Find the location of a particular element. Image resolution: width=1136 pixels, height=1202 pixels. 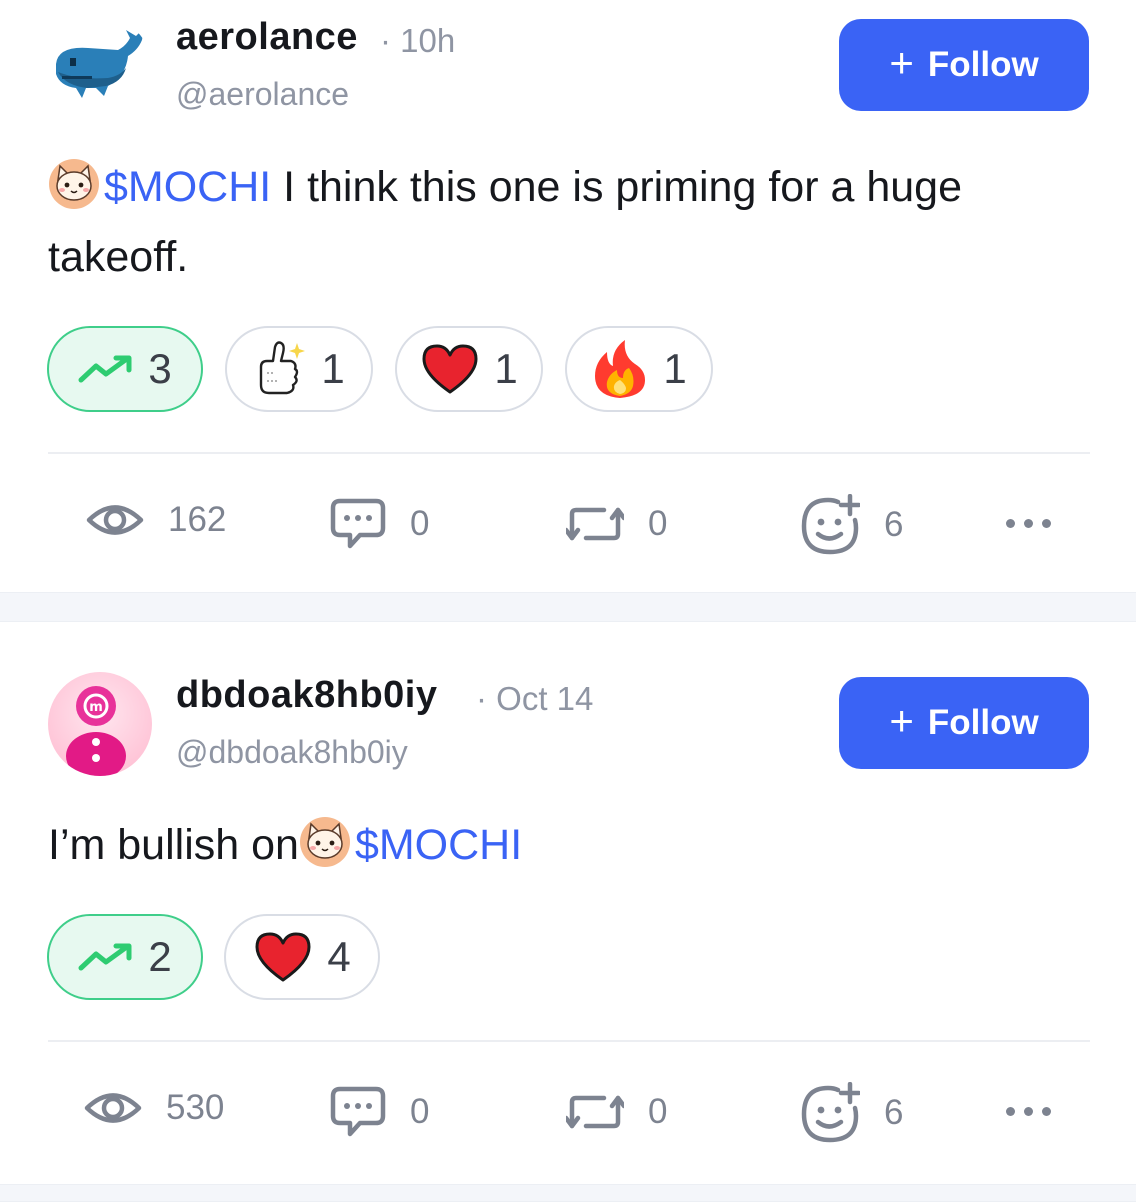

reaction-trending: 3 is located at coordinates (125, 369).